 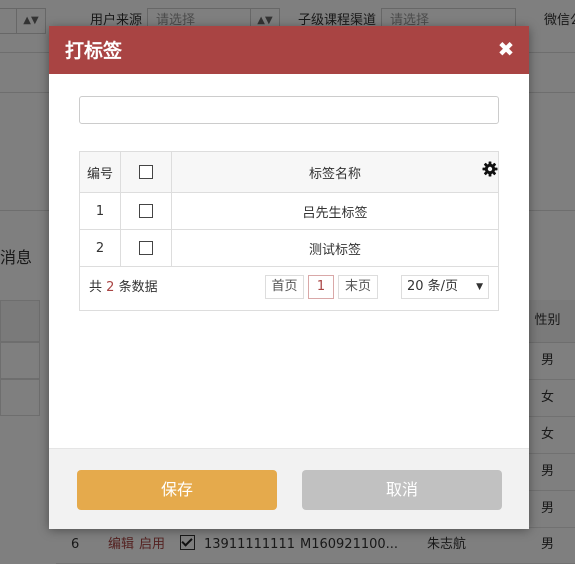 What do you see at coordinates (479, 287) in the screenshot?
I see `dropdown-arrow-icon: ▼` at bounding box center [479, 287].